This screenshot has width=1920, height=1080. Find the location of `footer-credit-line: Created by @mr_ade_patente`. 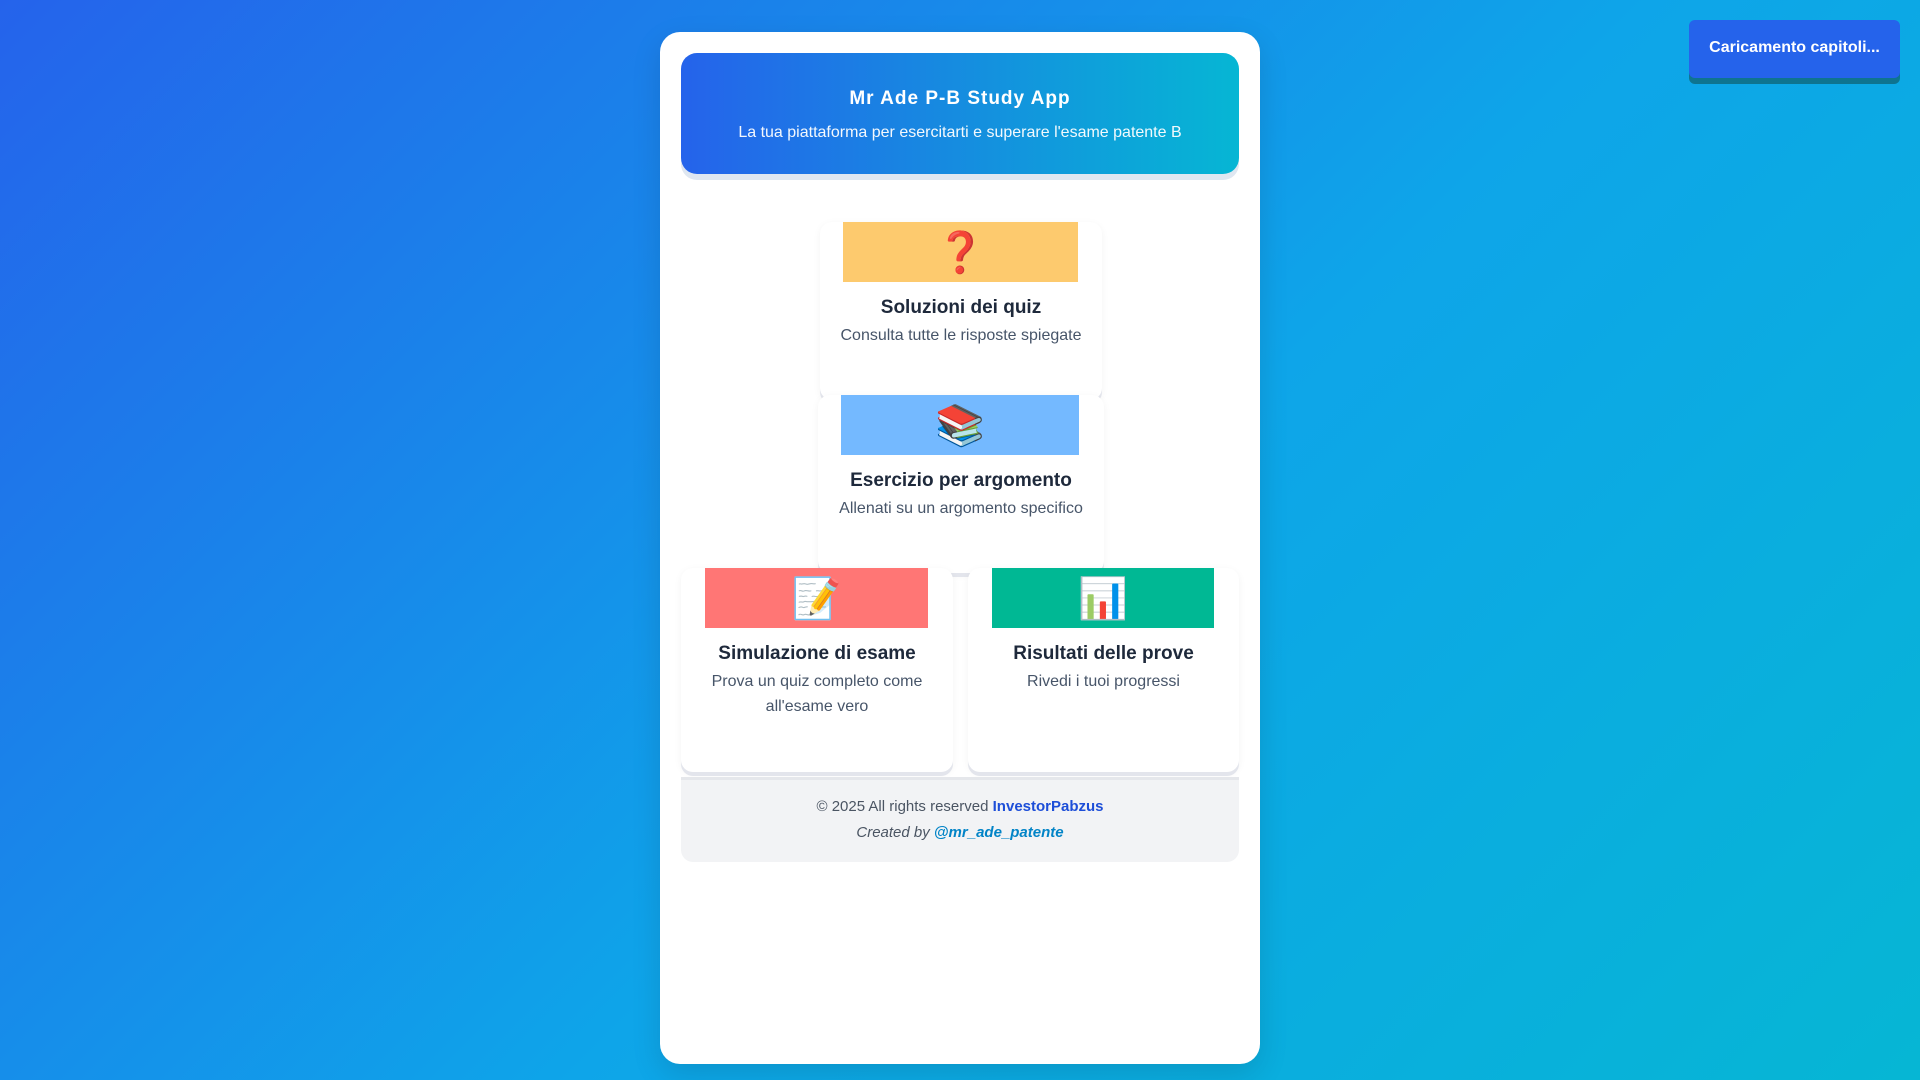

footer-credit-line: Created by @mr_ade_patente is located at coordinates (960, 832).